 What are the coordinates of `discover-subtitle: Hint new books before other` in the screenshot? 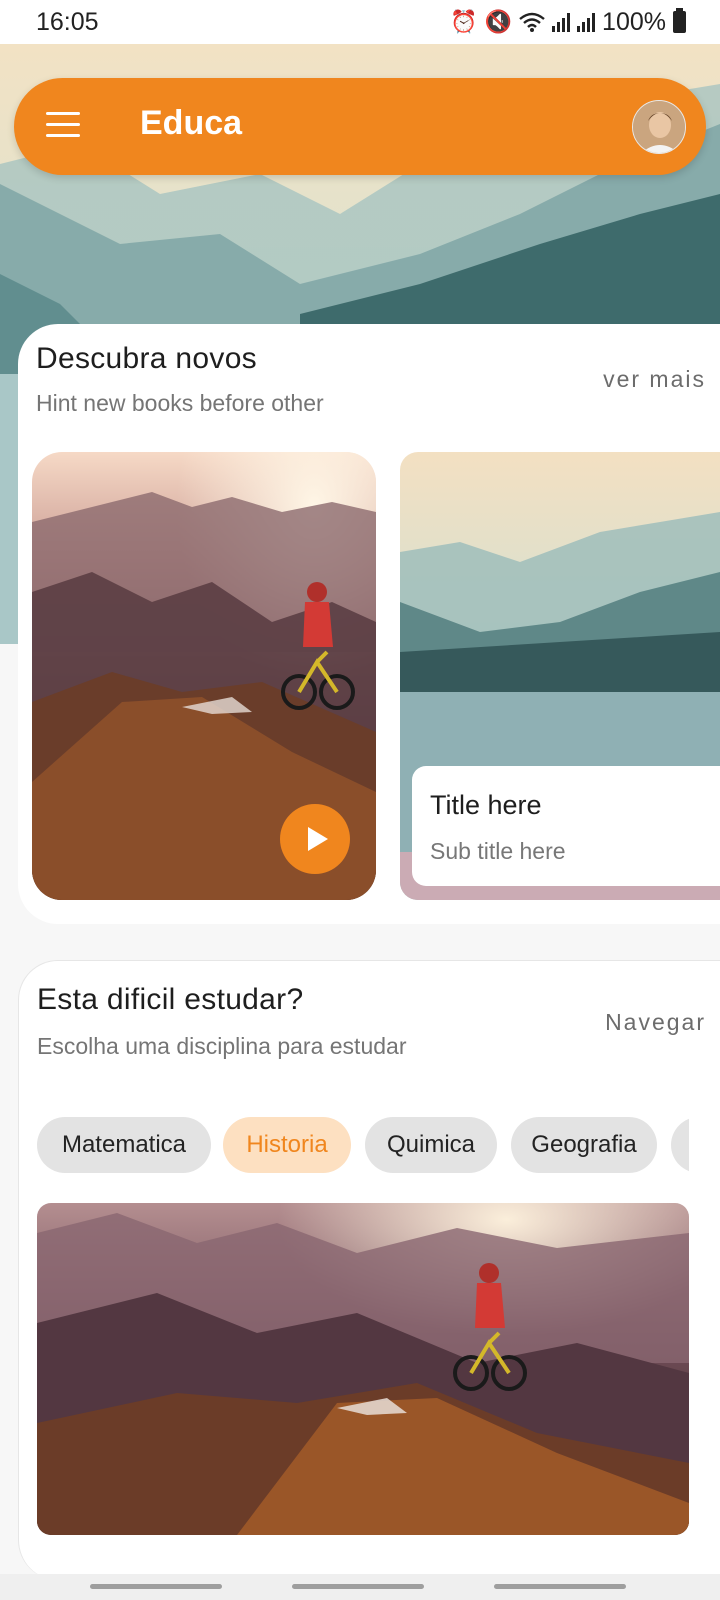 It's located at (180, 403).